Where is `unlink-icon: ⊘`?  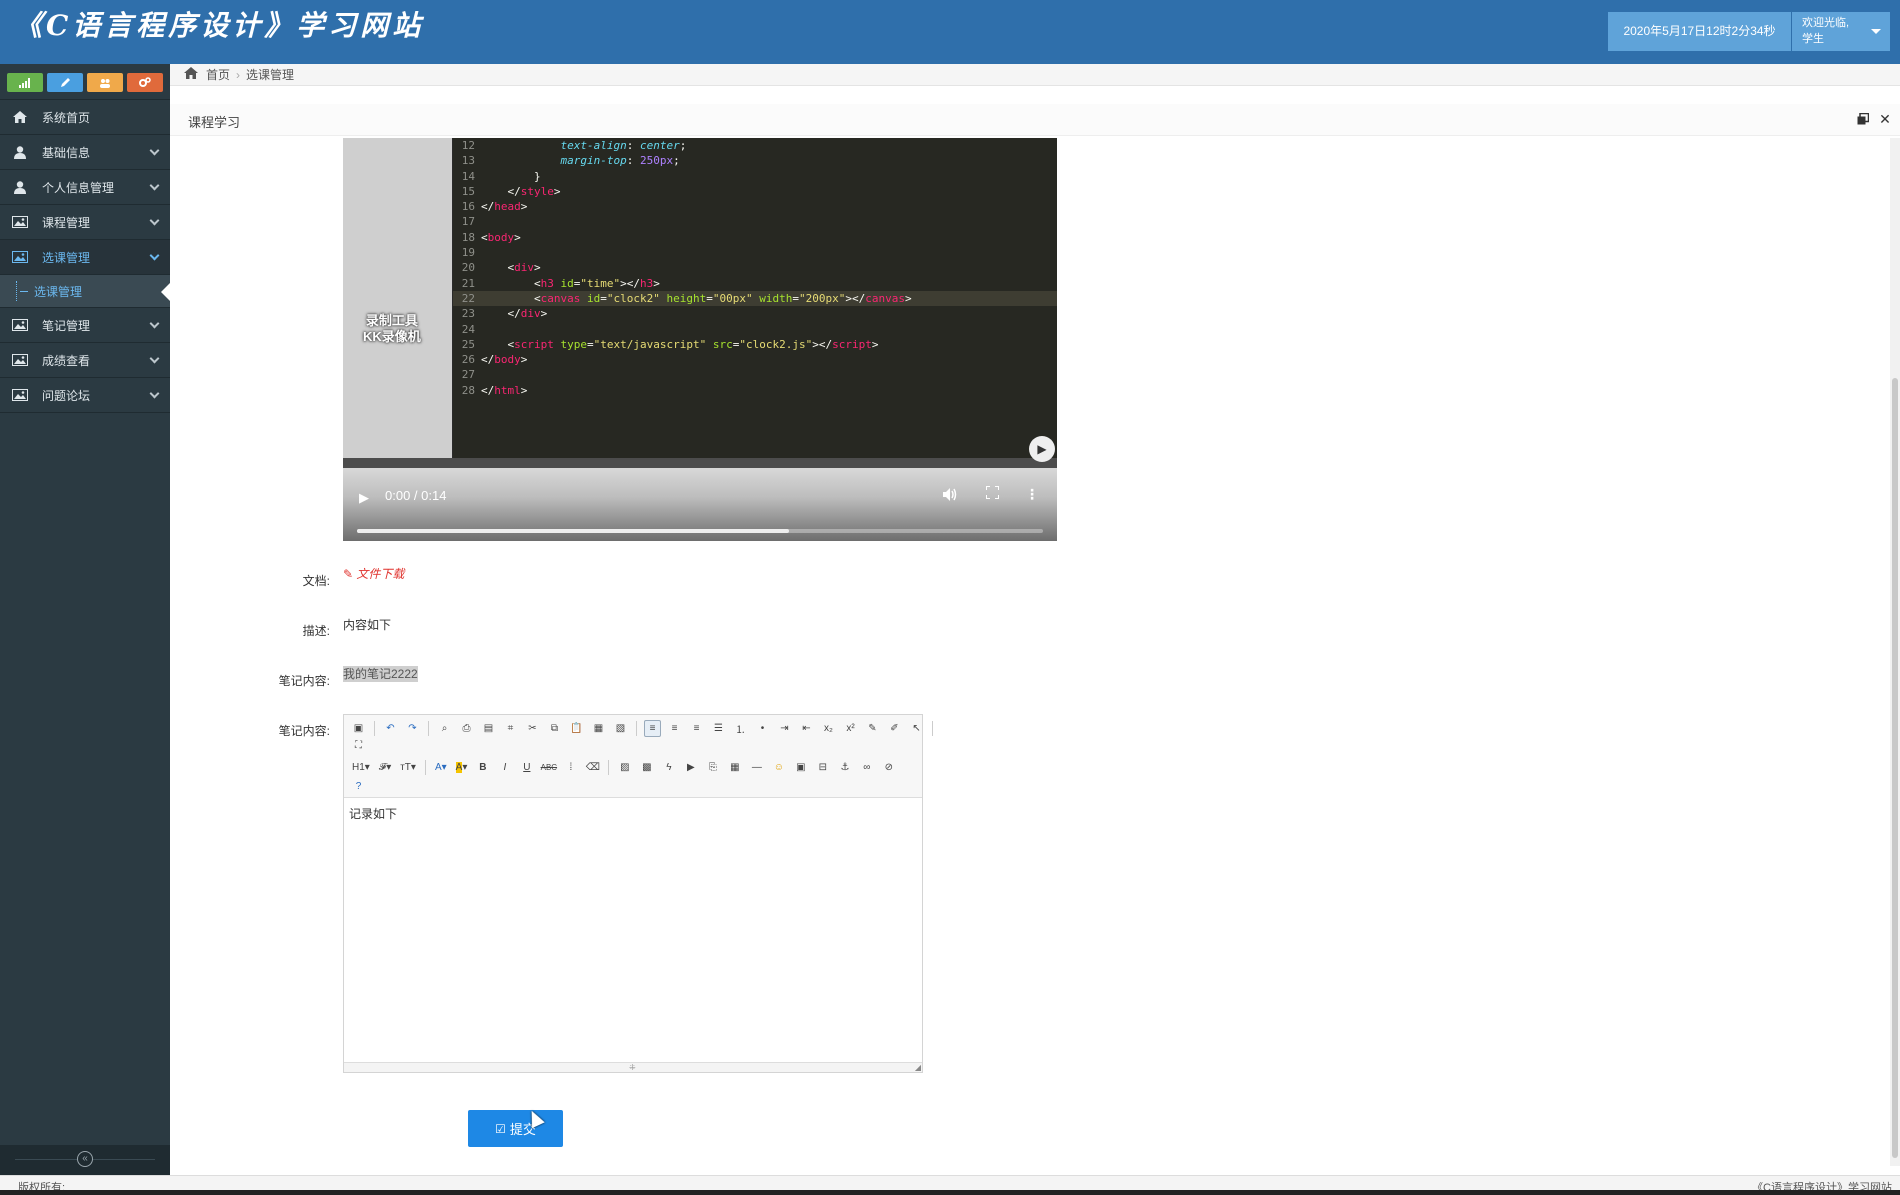 unlink-icon: ⊘ is located at coordinates (888, 767).